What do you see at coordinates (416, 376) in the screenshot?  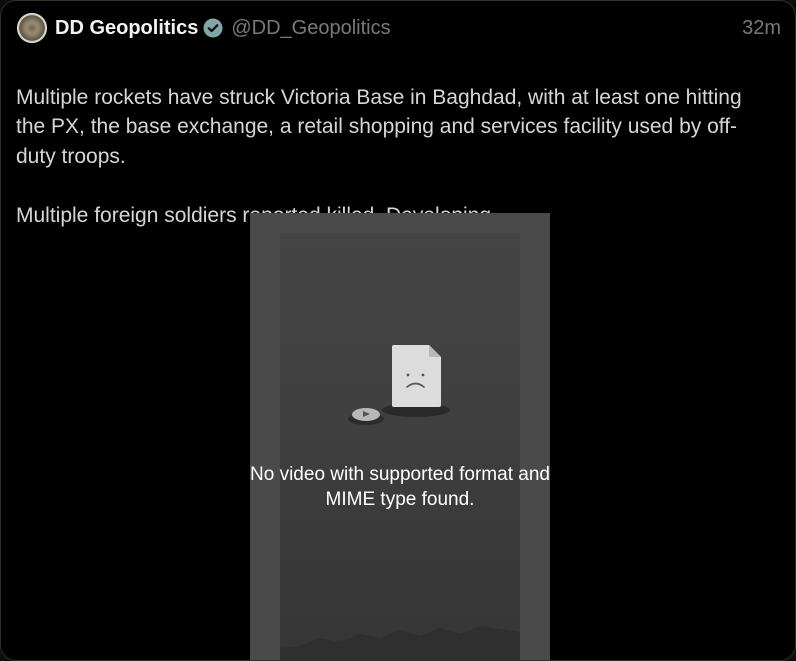 I see `broken-file-icon` at bounding box center [416, 376].